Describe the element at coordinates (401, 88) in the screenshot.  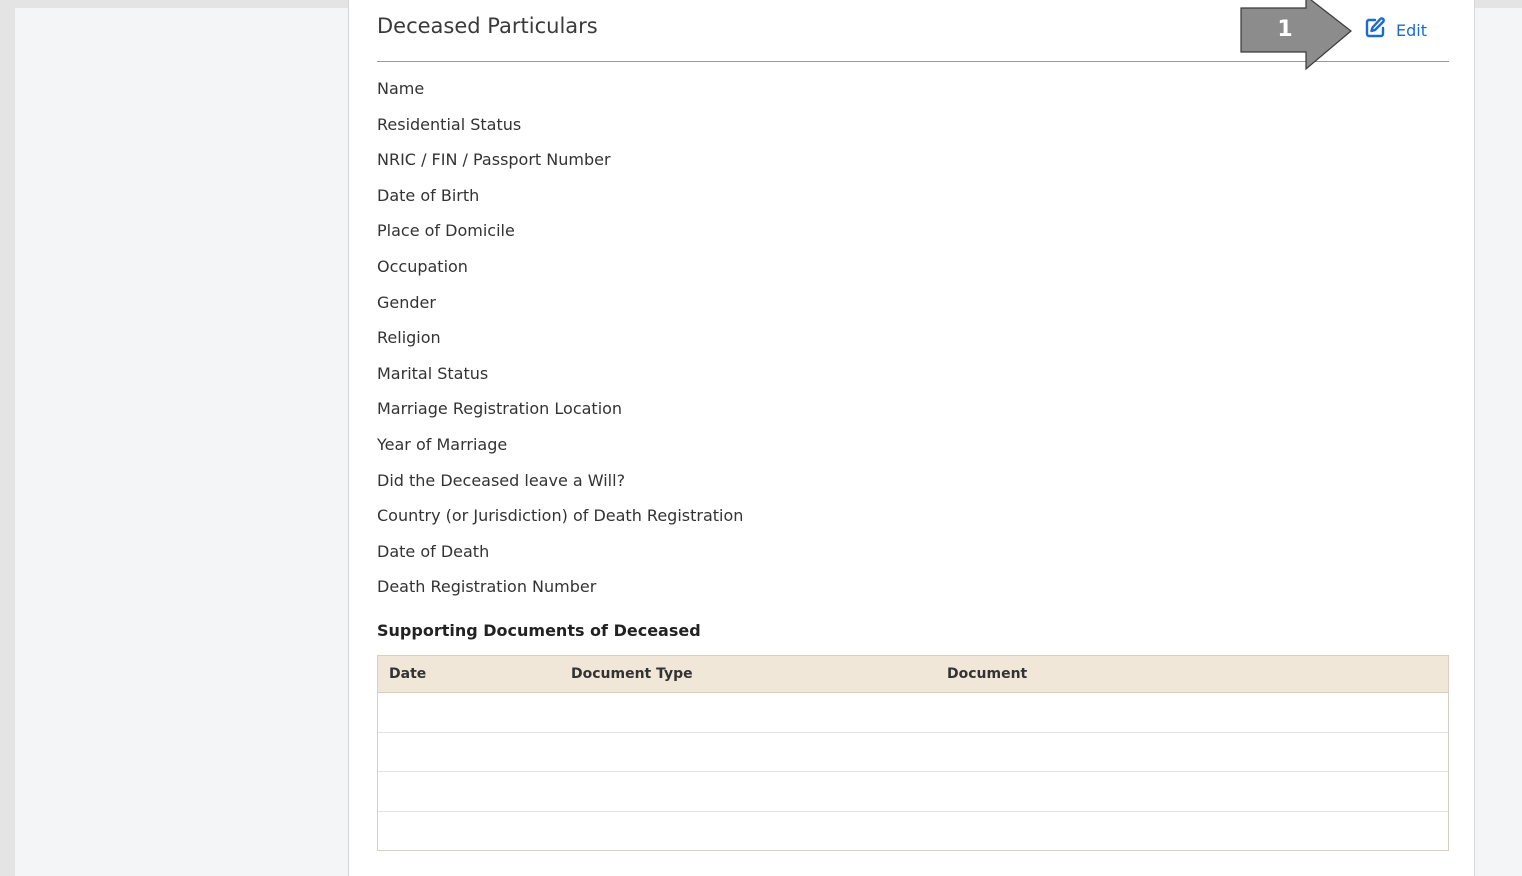
I see `field-name-label: Name` at that location.